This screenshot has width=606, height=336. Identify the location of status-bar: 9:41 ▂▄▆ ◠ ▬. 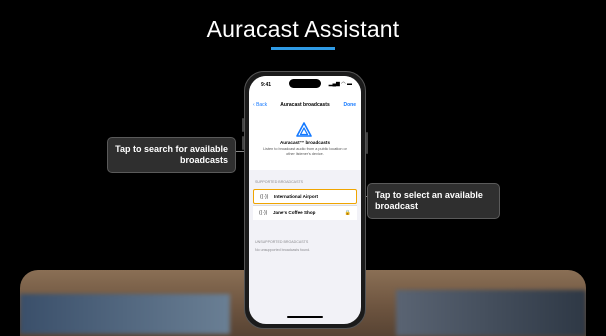
(305, 87).